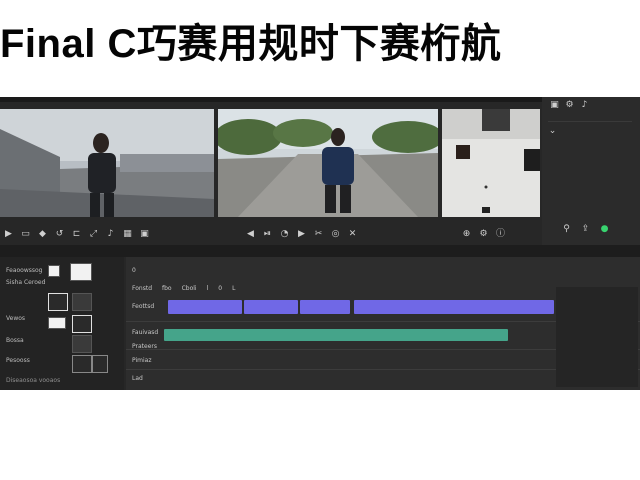  Describe the element at coordinates (33, 380) in the screenshot. I see `browser-footer: Diseaosoa vooaos` at that location.